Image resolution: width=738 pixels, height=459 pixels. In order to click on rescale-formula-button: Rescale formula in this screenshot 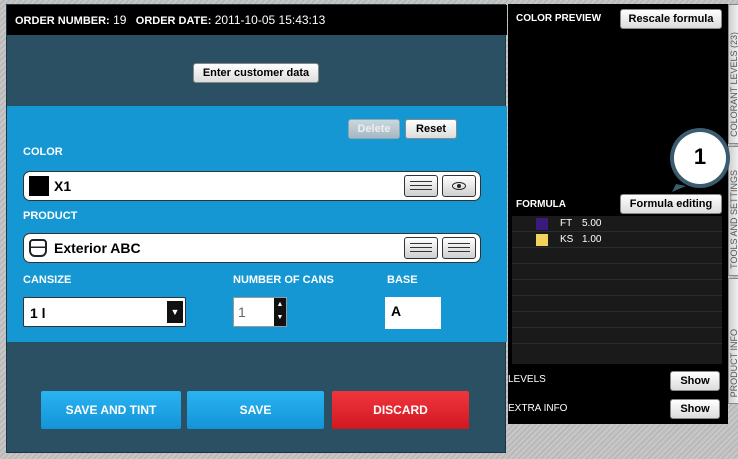, I will do `click(671, 19)`.